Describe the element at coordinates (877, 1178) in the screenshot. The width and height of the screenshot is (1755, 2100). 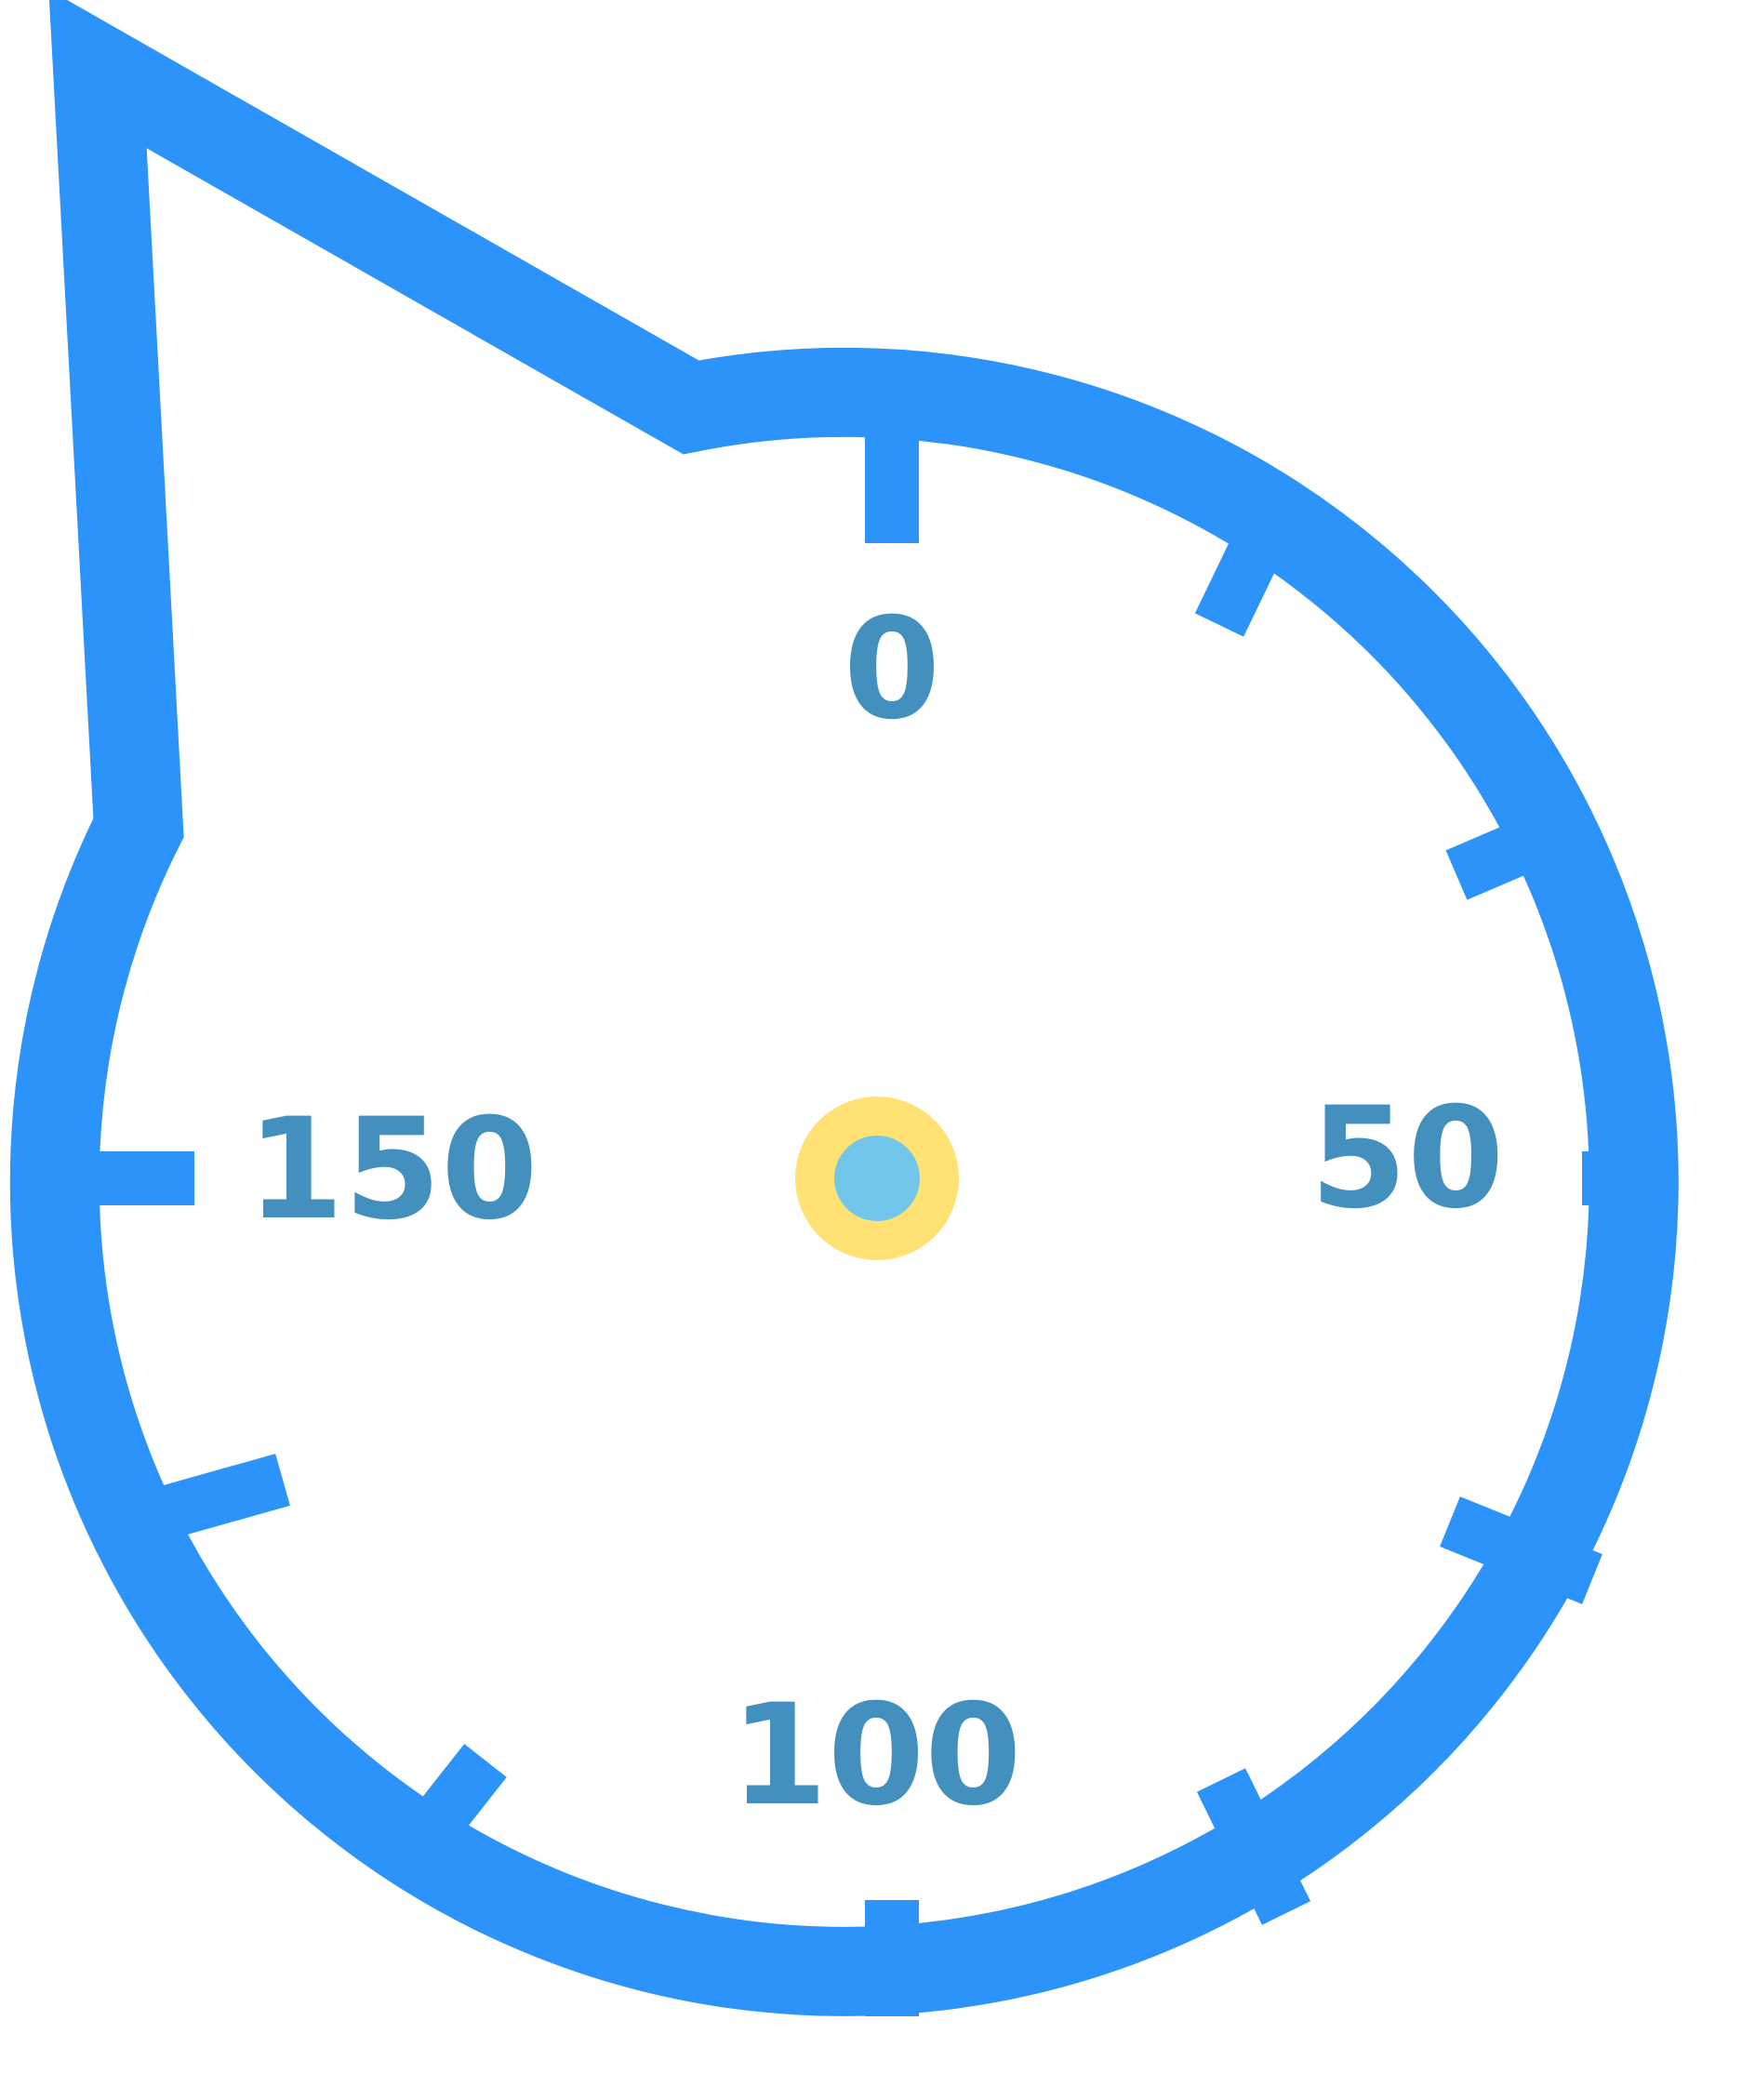
I see `center-dot` at that location.